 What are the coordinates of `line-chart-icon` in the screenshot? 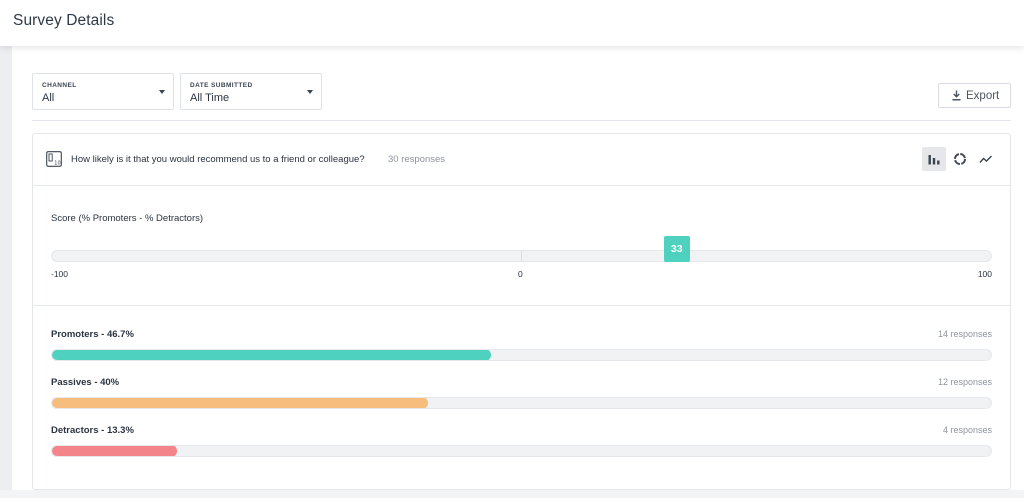 It's located at (985, 159).